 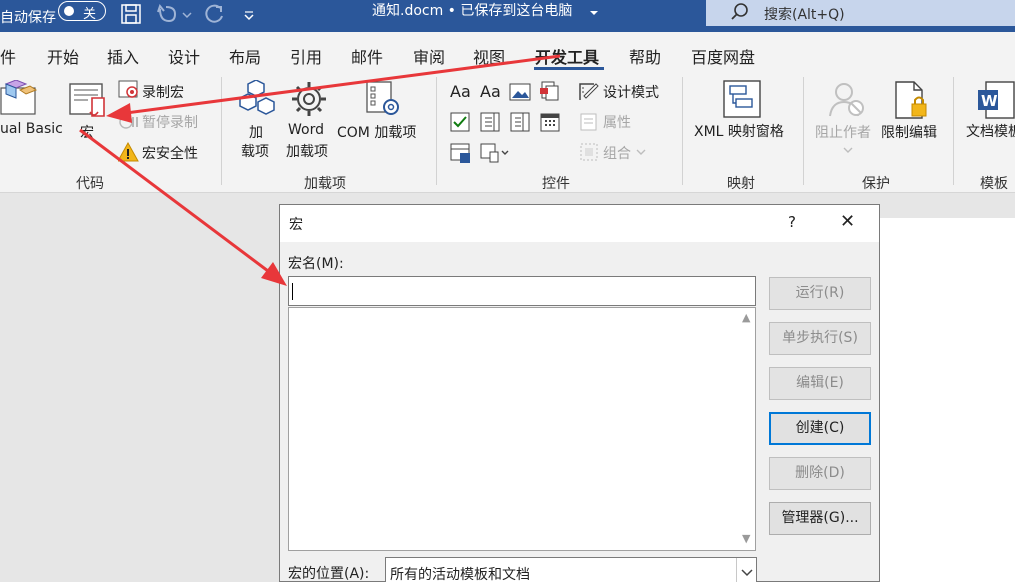 What do you see at coordinates (460, 91) in the screenshot?
I see `rich-text-control-icon: Aa` at bounding box center [460, 91].